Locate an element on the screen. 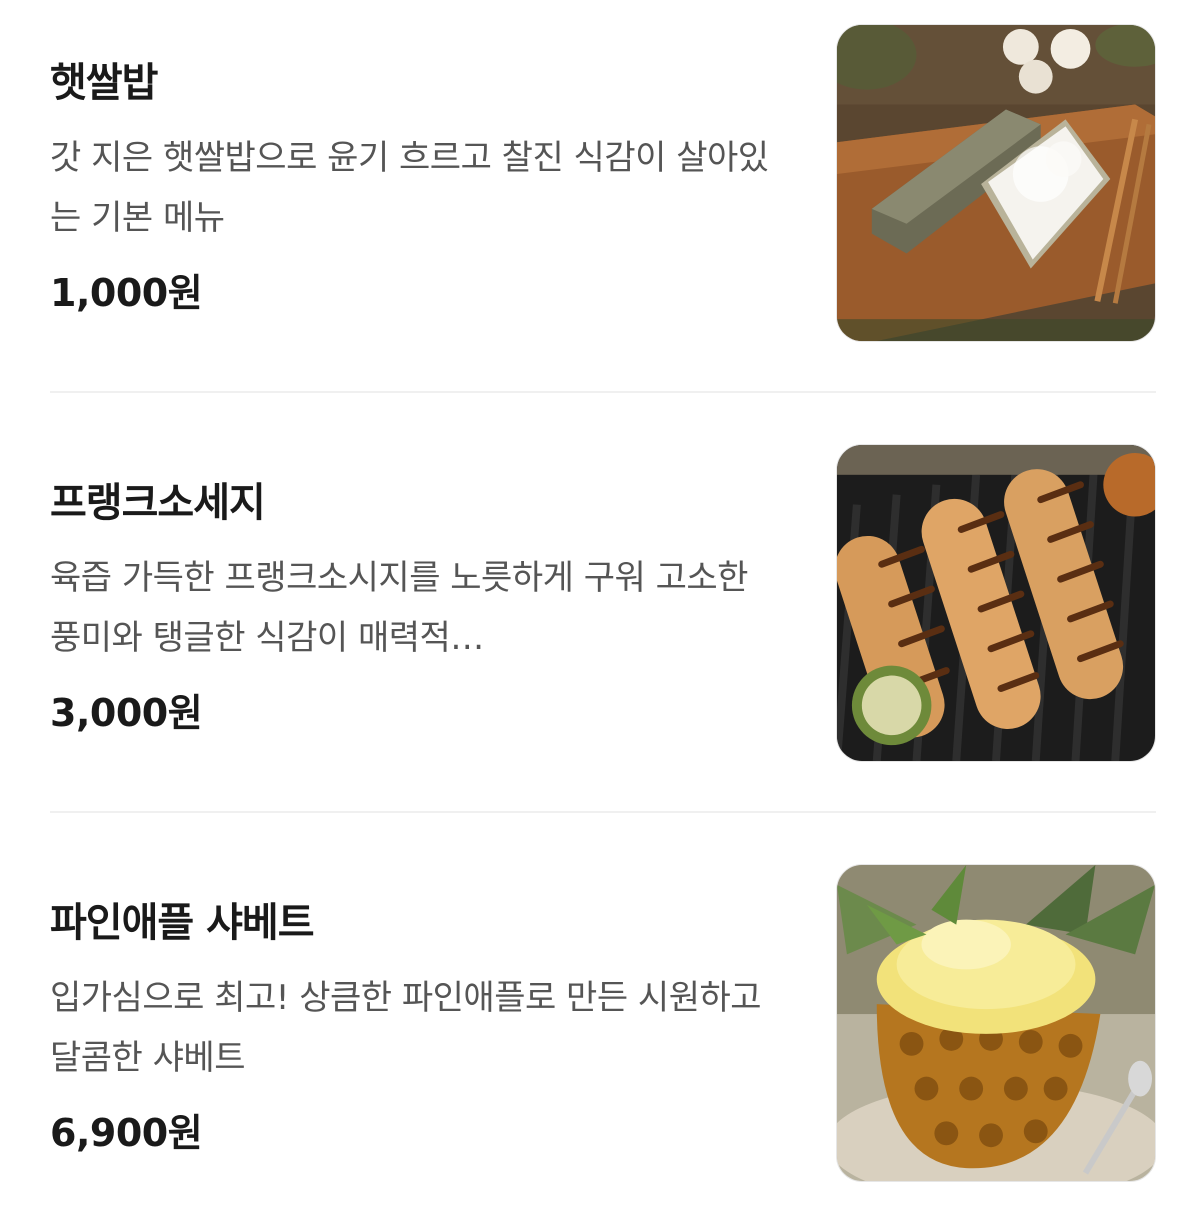 The width and height of the screenshot is (1200, 1220). menu-item-name: 햇쌀밥 is located at coordinates (104, 83).